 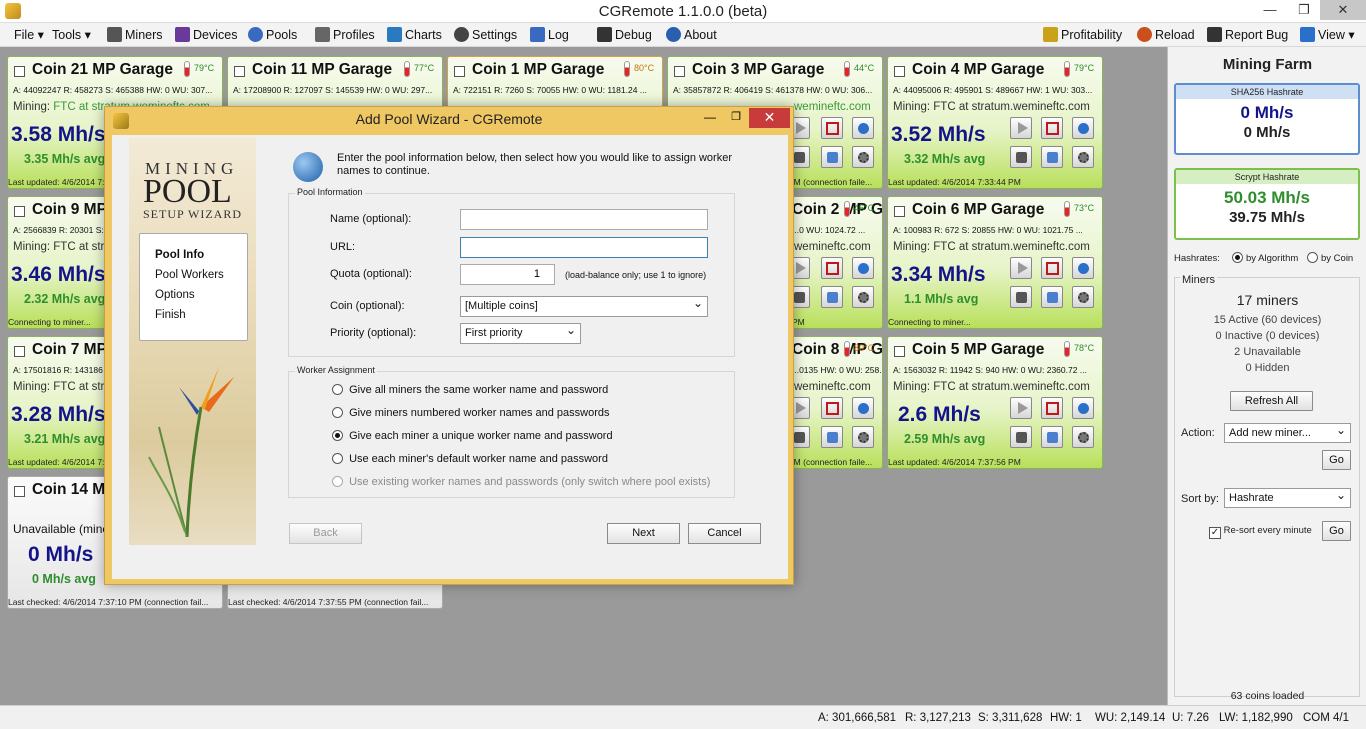 What do you see at coordinates (1343, 10) in the screenshot?
I see `close-button: ✕` at bounding box center [1343, 10].